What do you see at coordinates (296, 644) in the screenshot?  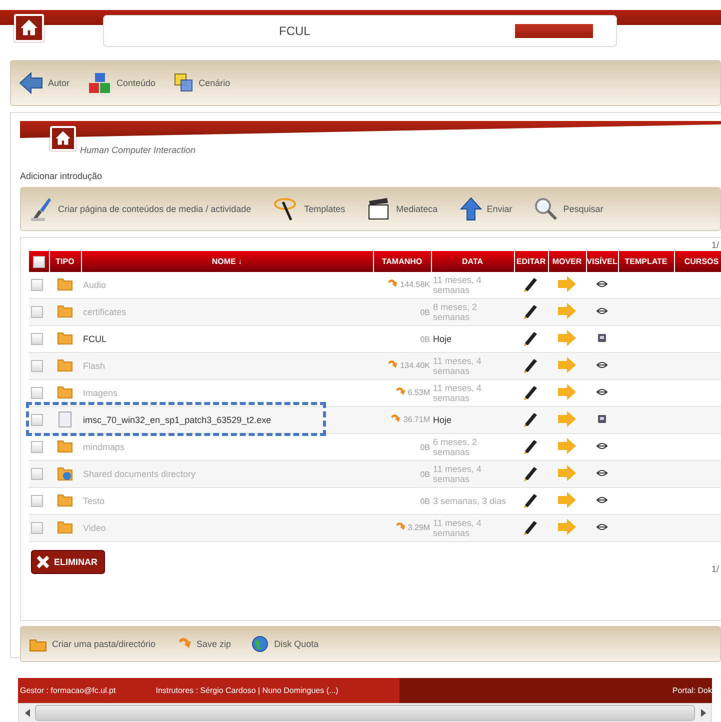 I see `toolbar-link: Disk Quota` at bounding box center [296, 644].